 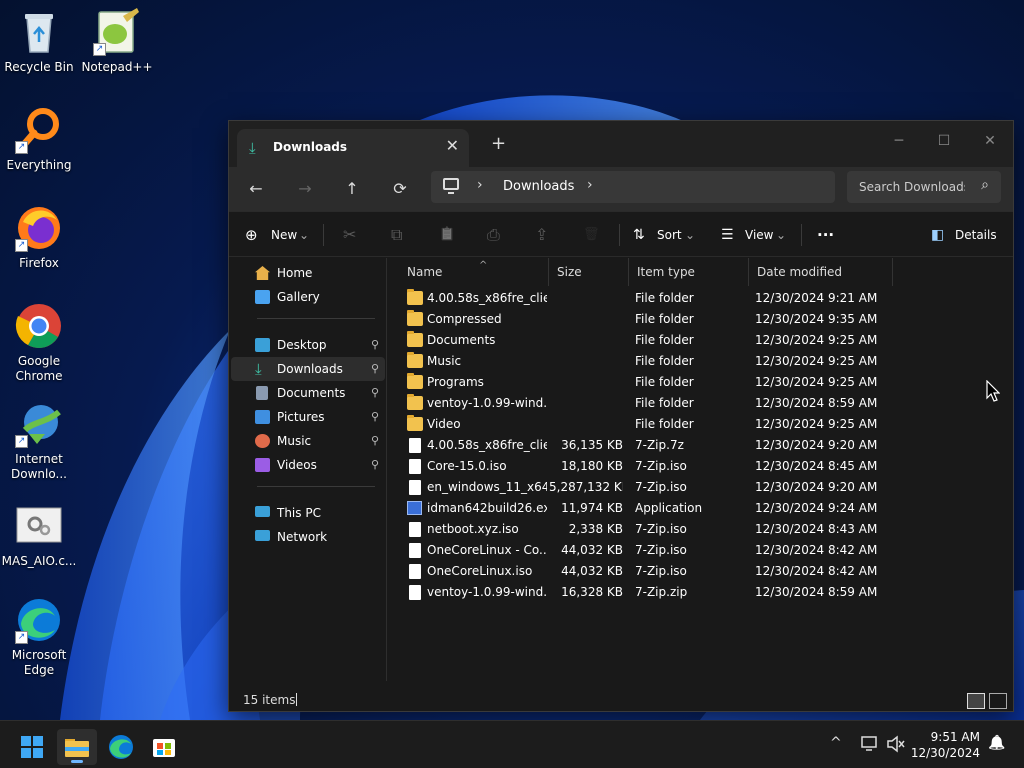 I want to click on rename-icon: ⎙, so click(x=493, y=235).